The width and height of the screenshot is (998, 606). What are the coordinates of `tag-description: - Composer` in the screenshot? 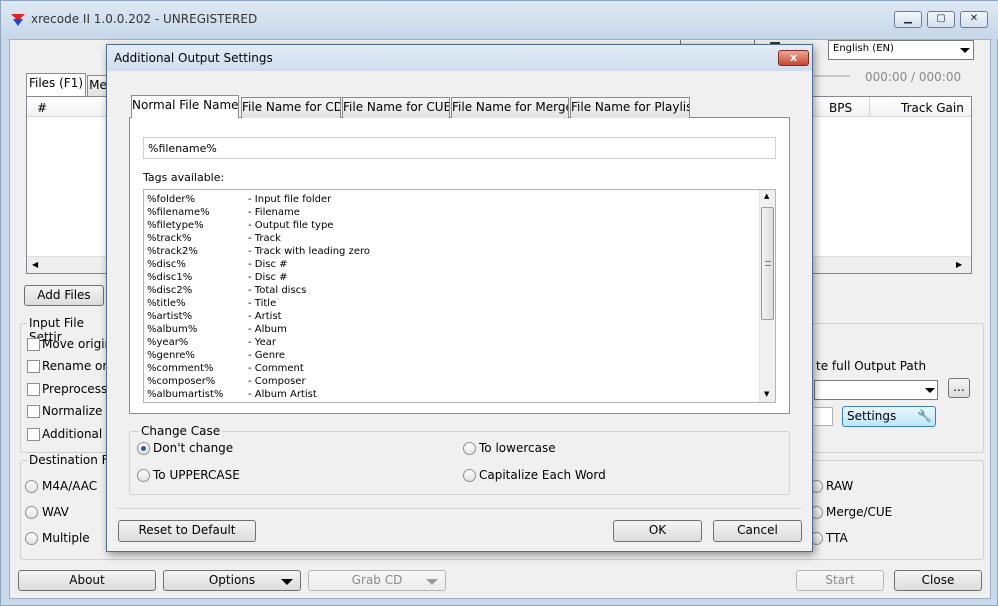 It's located at (277, 381).